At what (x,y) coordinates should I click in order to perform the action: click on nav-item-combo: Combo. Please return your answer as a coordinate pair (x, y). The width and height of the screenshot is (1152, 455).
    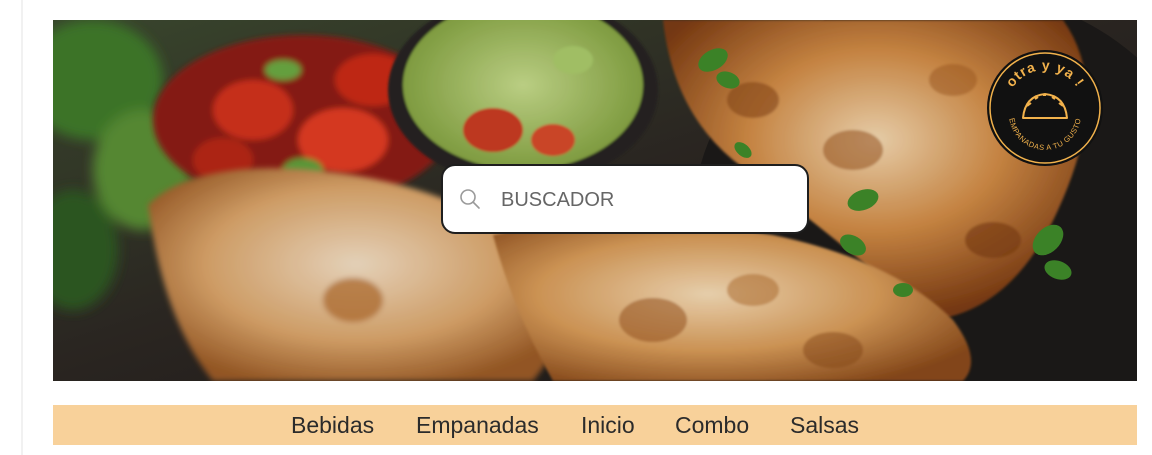
    Looking at the image, I should click on (712, 425).